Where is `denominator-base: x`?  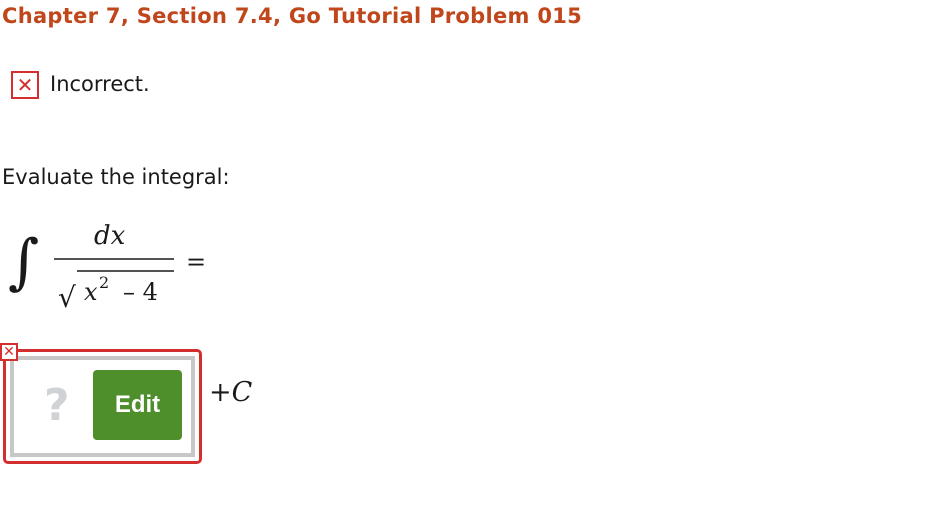
denominator-base: x is located at coordinates (91, 292).